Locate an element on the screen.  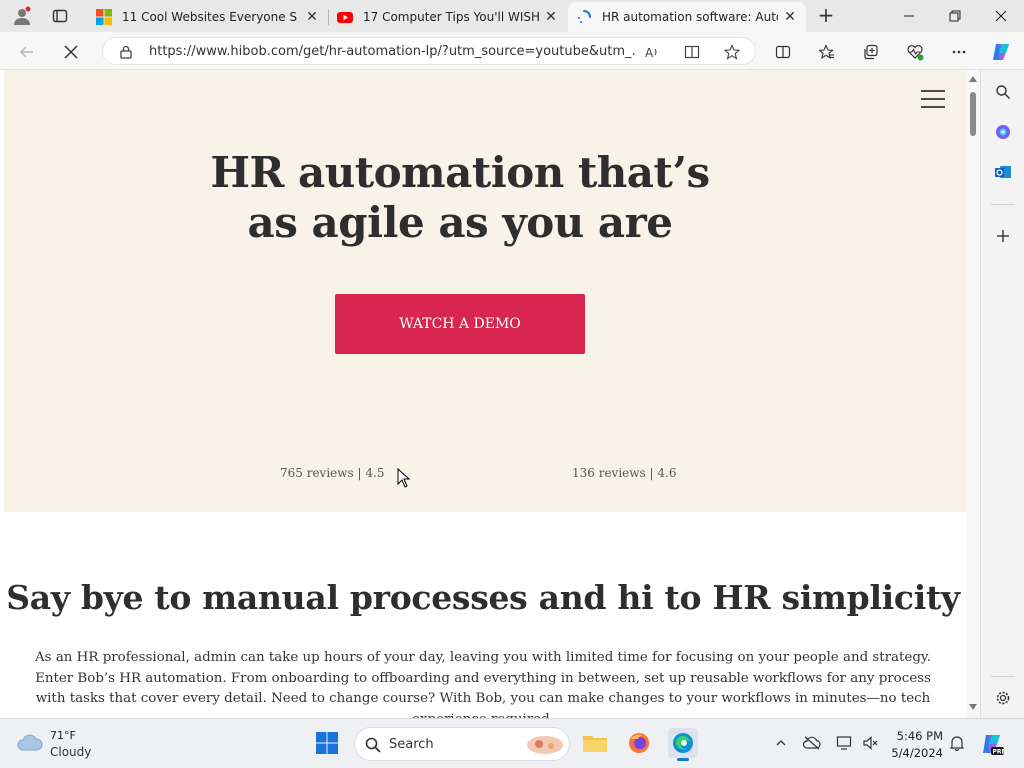
watch-demo-button: WATCH A DEMO is located at coordinates (460, 324).